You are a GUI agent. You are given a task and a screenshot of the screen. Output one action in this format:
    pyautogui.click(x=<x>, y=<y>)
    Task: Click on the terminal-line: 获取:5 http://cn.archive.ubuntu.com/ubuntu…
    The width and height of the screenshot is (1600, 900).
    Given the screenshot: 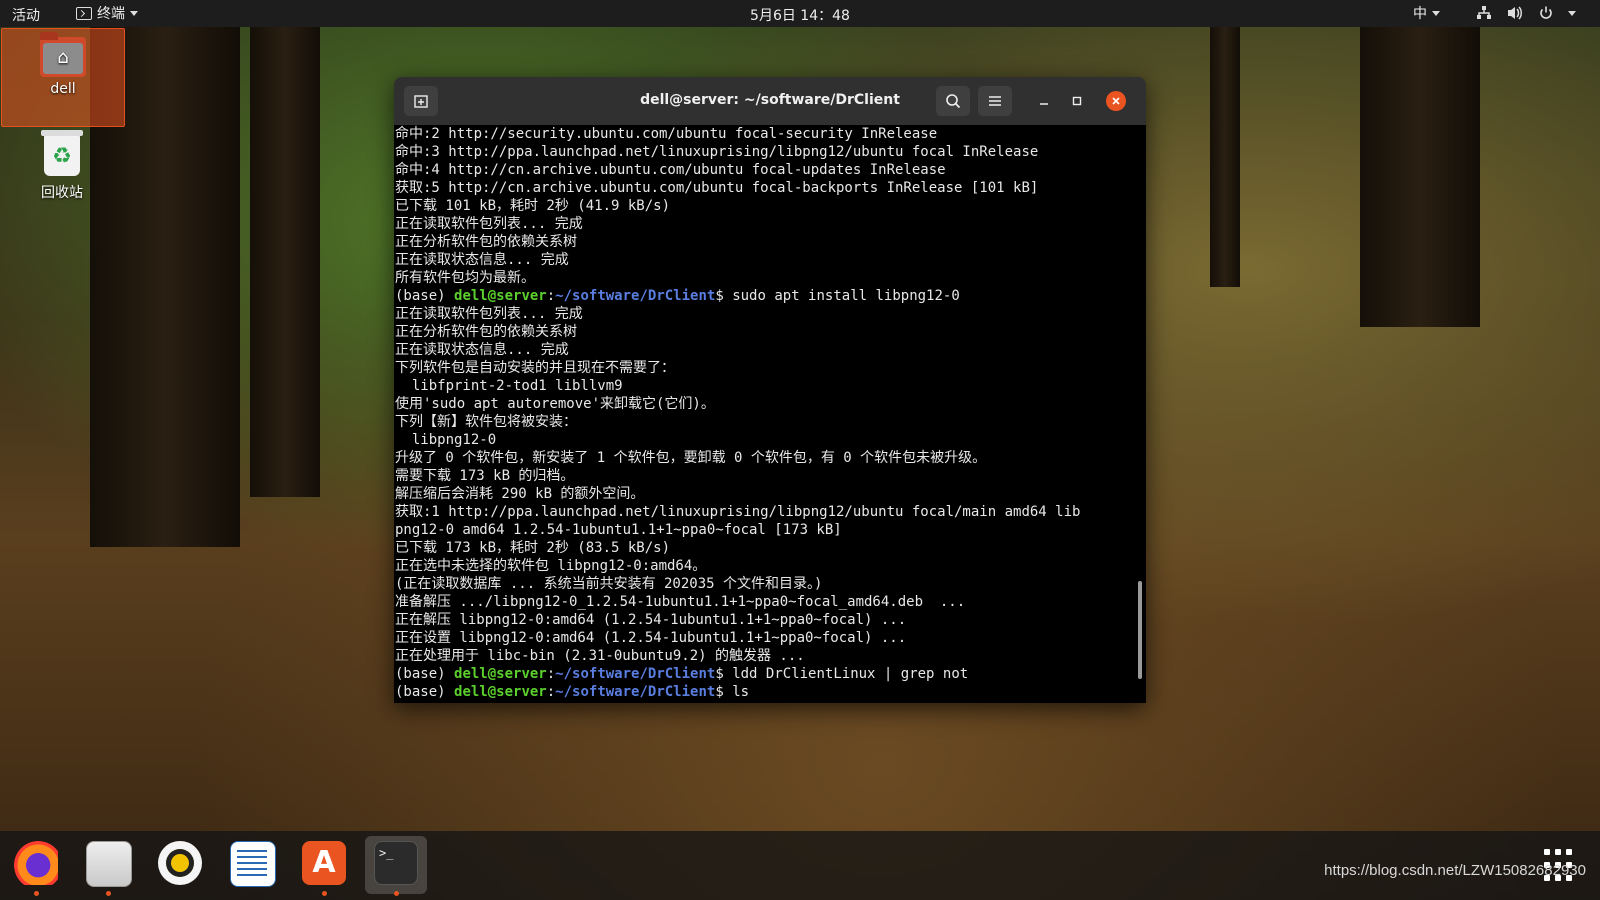 What is the action you would take?
    pyautogui.click(x=717, y=188)
    